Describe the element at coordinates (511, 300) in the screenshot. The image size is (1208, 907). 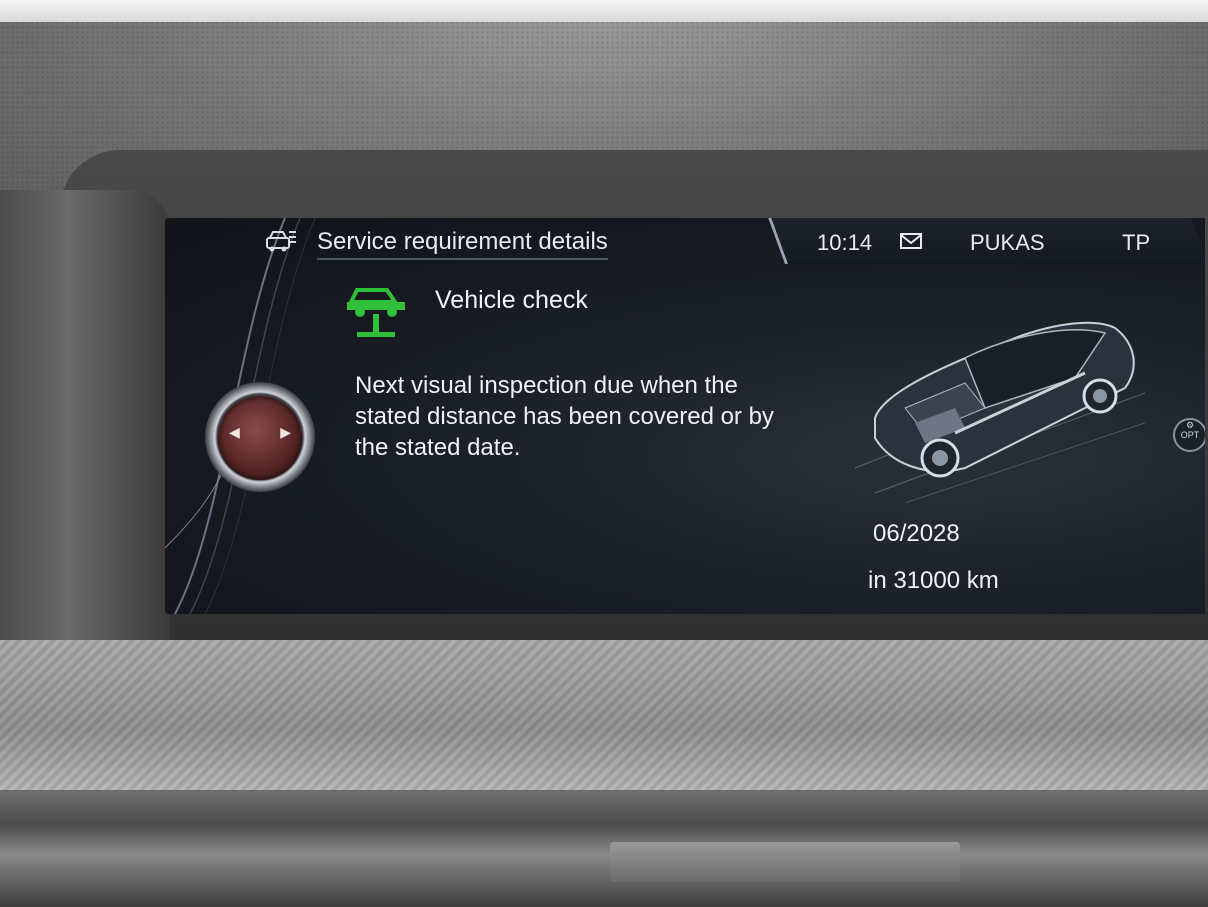
I see `service-item-title: Vehicle check` at that location.